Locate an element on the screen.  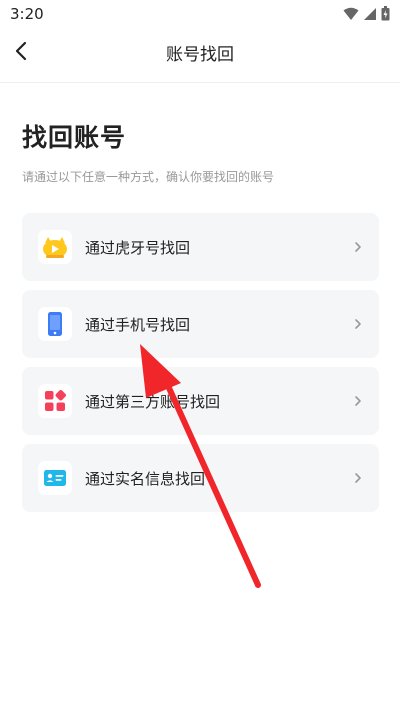
option-label: 通过实名信息找回 is located at coordinates (145, 479).